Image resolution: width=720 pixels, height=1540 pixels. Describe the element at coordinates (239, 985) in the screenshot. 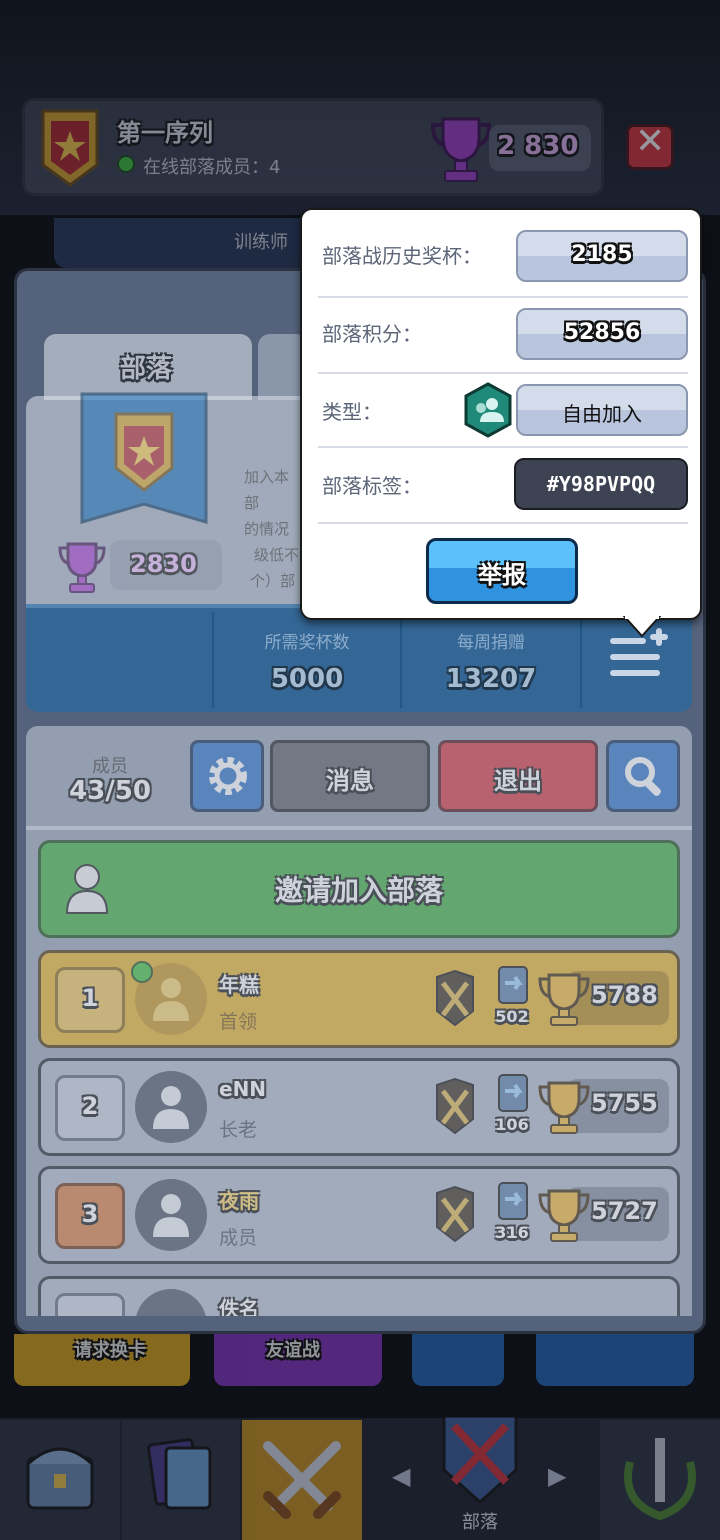

I see `member-name: 年糕` at that location.